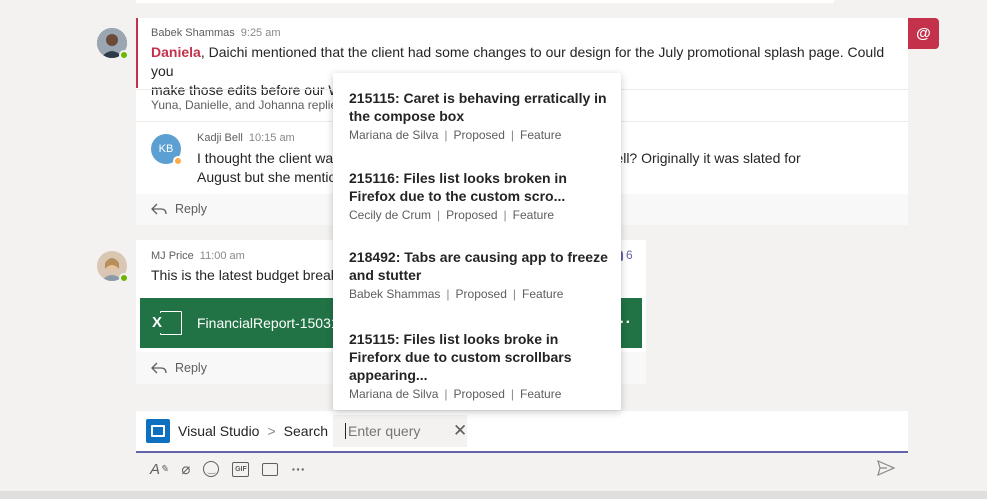  What do you see at coordinates (227, 469) in the screenshot?
I see `compose-toolbar: A ✎ ⌀ ‿ GIF ···` at bounding box center [227, 469].